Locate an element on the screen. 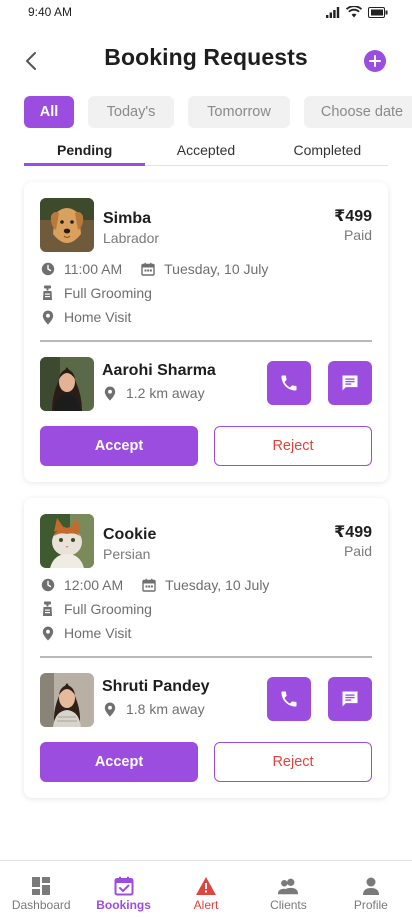 This screenshot has height=917, width=412. filter-all: All is located at coordinates (49, 112).